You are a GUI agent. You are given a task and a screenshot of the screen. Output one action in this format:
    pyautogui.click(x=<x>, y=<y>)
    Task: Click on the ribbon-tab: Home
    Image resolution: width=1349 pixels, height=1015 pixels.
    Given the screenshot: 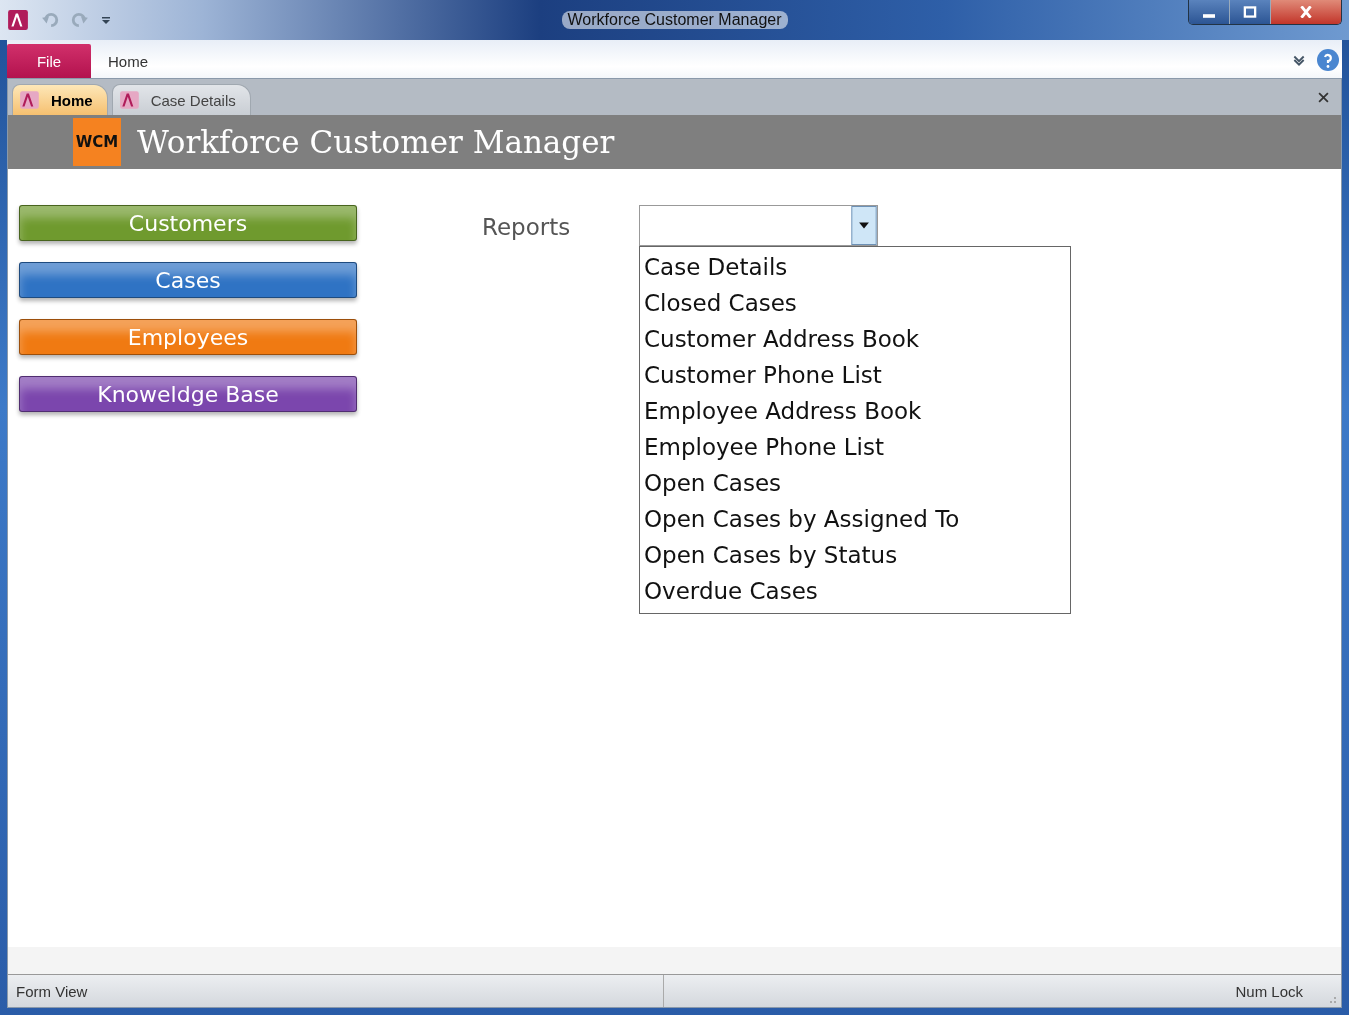 What is the action you would take?
    pyautogui.click(x=128, y=61)
    